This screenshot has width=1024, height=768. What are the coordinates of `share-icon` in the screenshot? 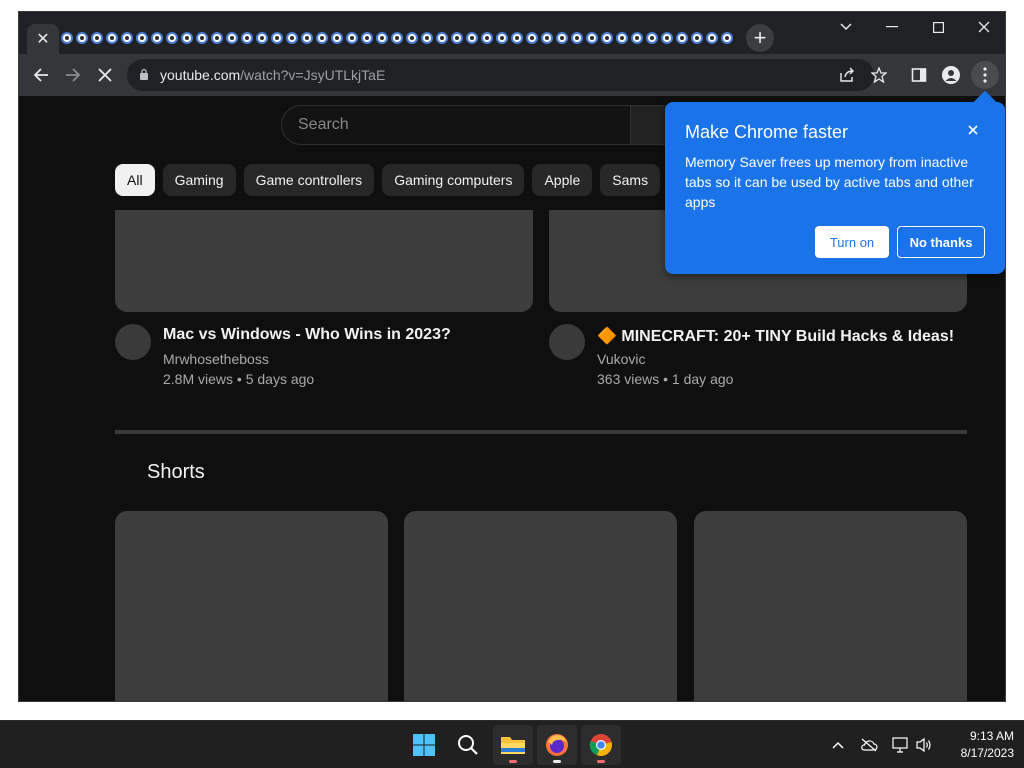 It's located at (847, 75).